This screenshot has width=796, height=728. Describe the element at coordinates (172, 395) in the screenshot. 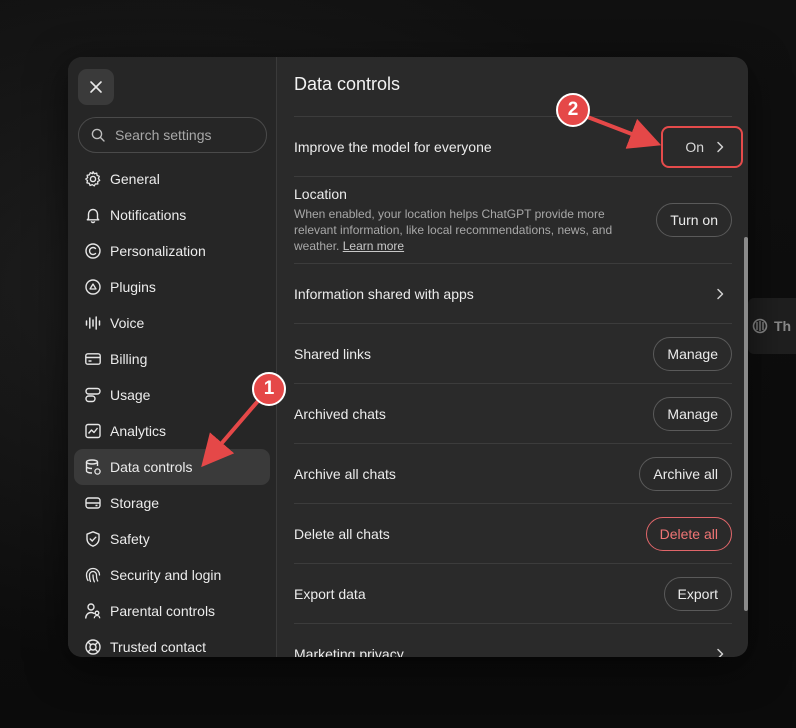

I see `sidebar-item-usage: Usage` at that location.